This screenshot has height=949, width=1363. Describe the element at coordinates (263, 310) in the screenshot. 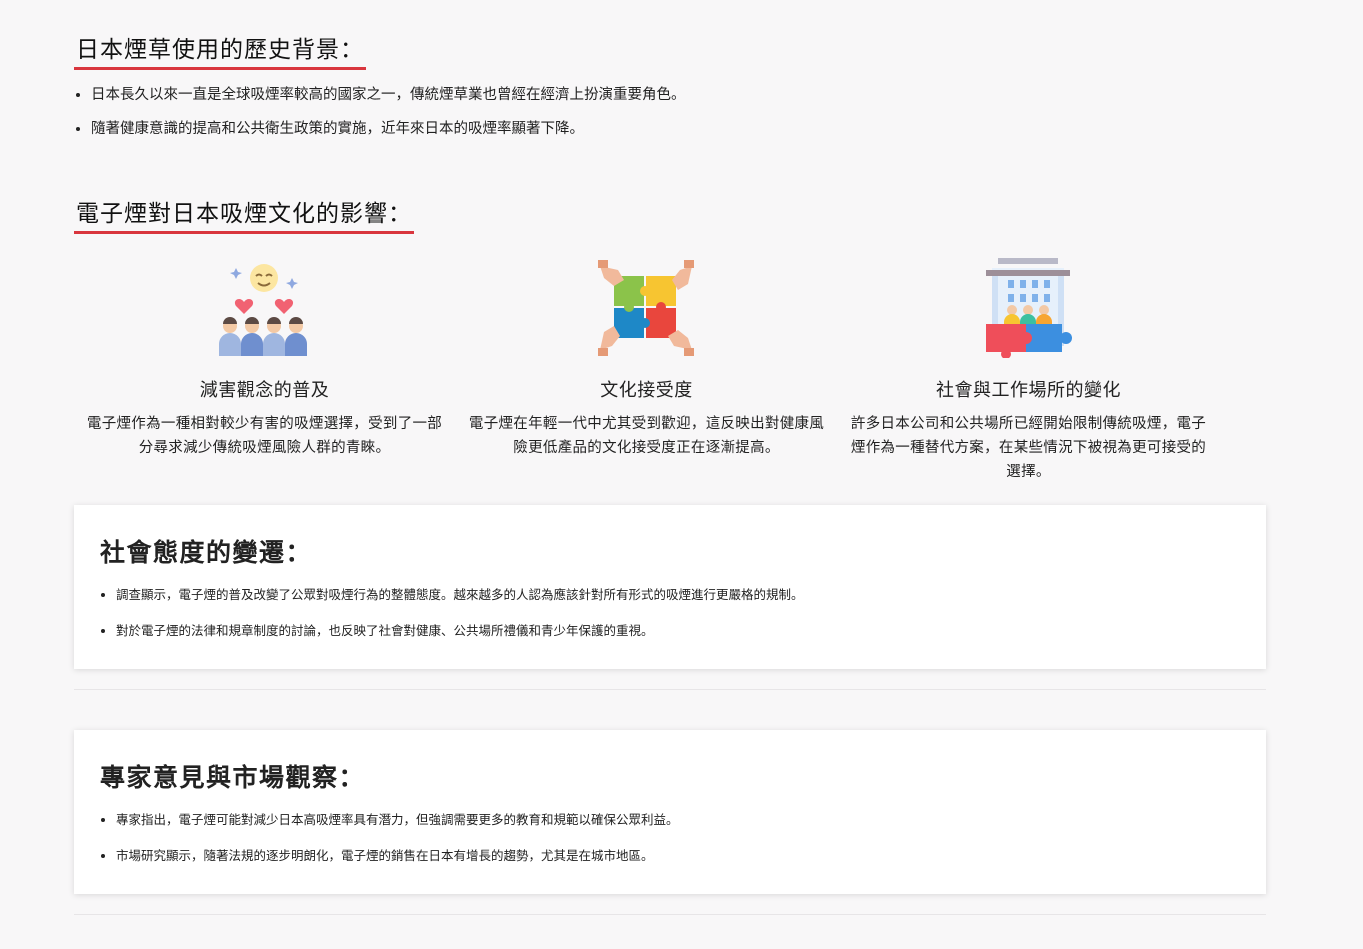

I see `happy-people-hearts-icon` at that location.